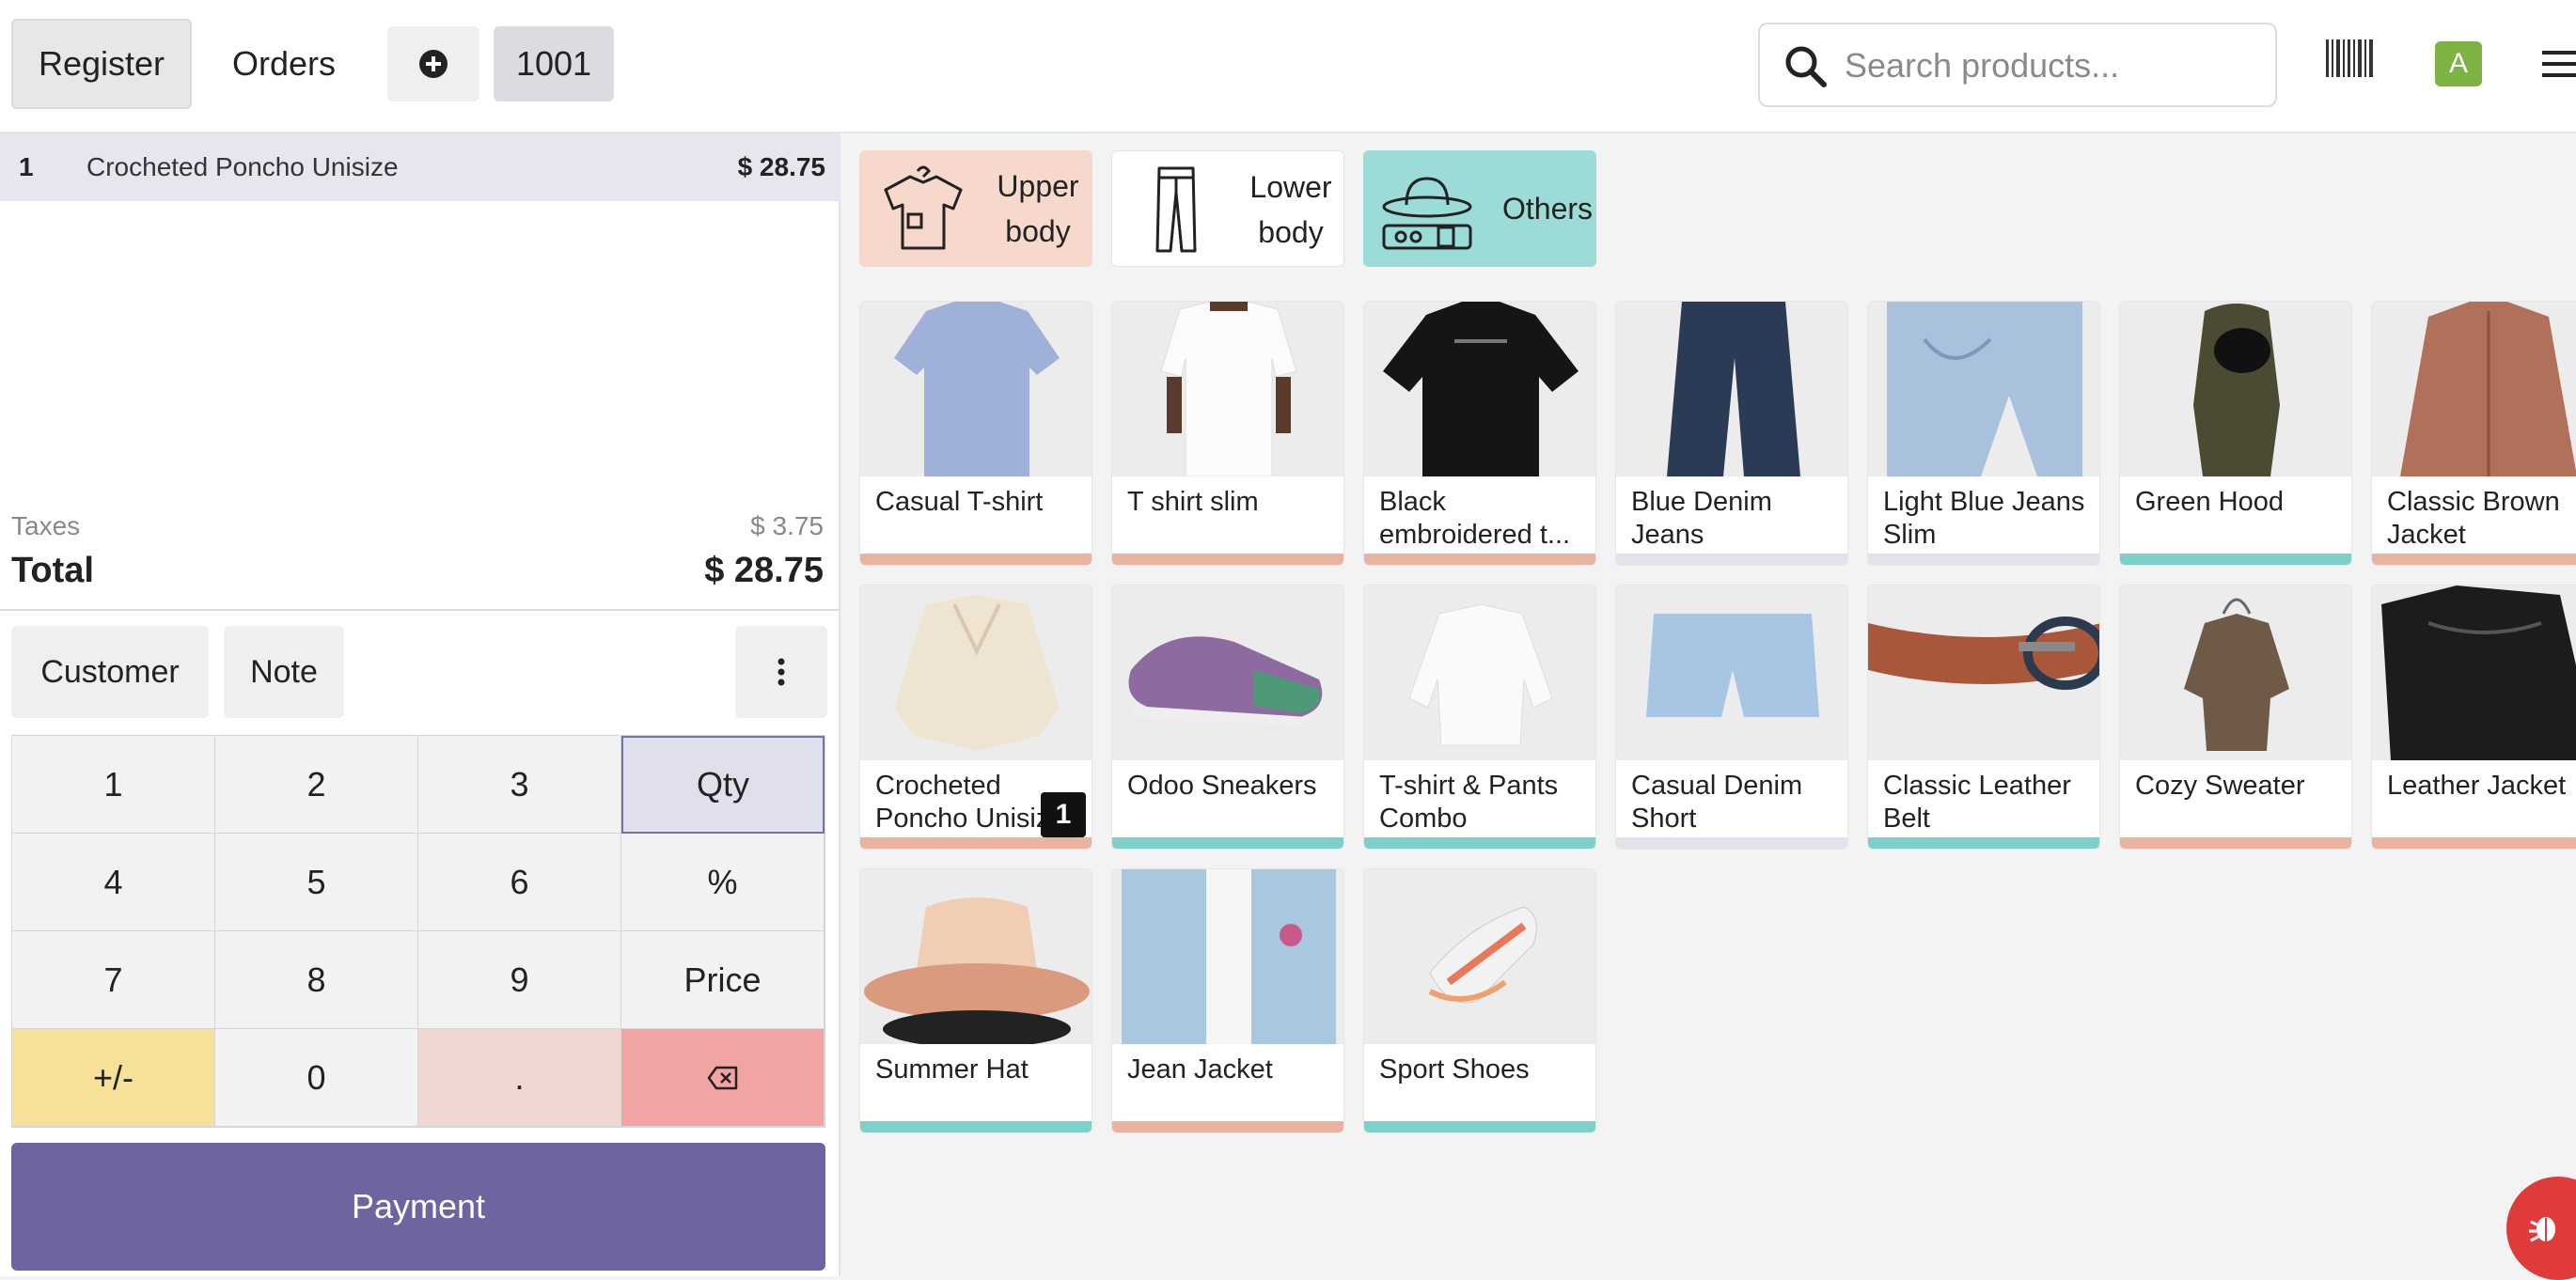  Describe the element at coordinates (114, 980) in the screenshot. I see `numpad-key-7: 7` at that location.